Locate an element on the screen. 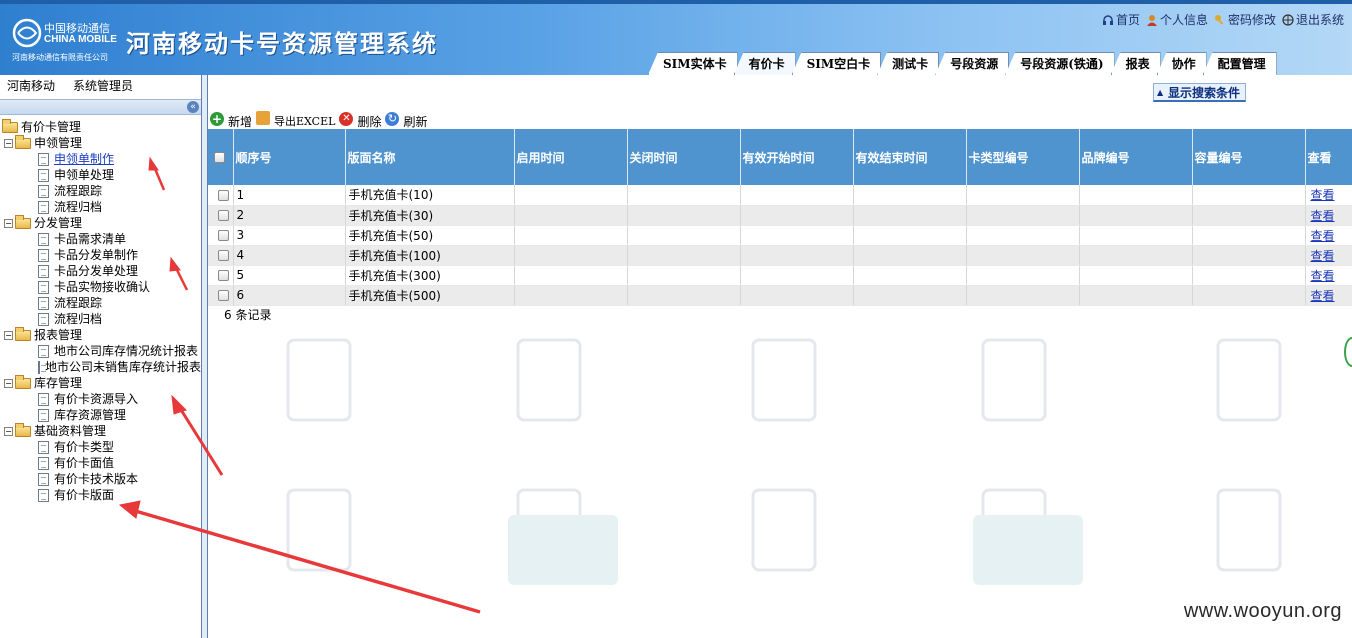 This screenshot has width=1352, height=638. column-header: 关闭时间 is located at coordinates (684, 157).